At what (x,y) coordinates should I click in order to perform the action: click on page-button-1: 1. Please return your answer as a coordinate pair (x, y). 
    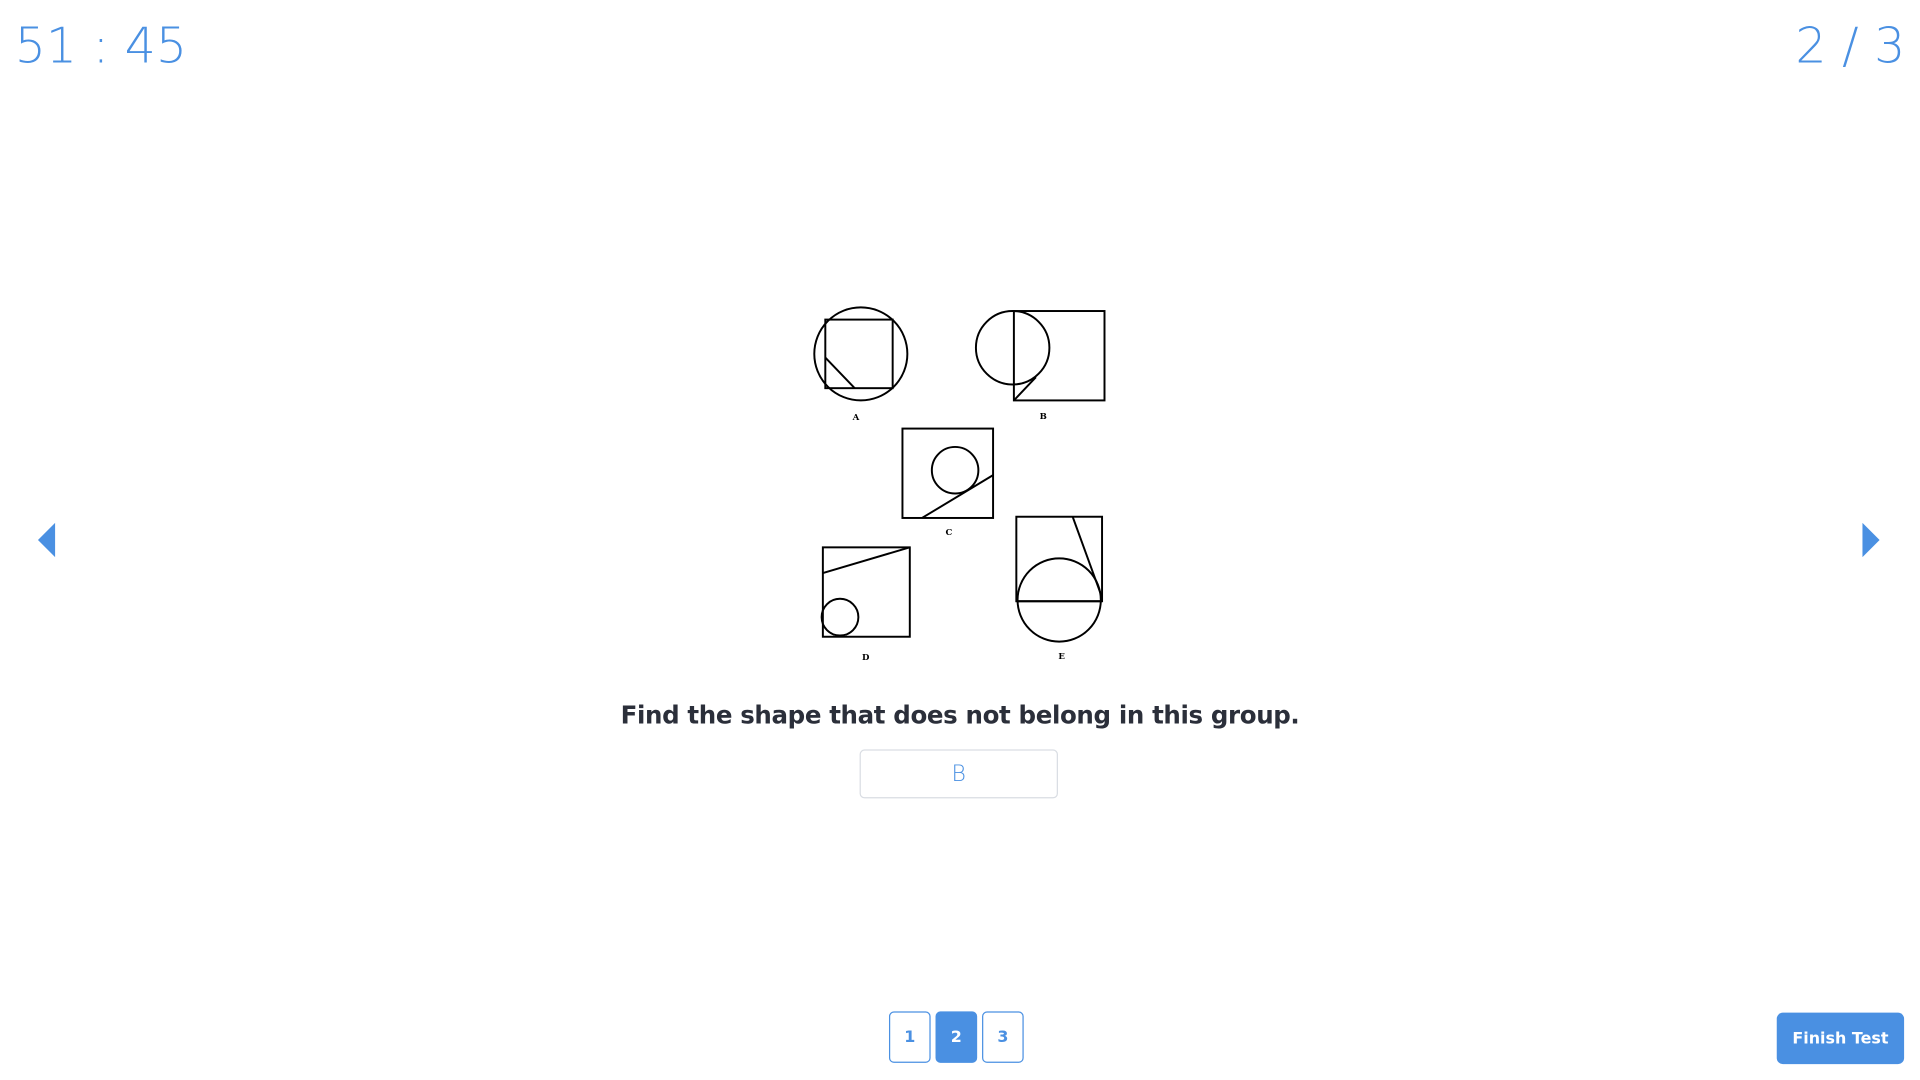
    Looking at the image, I should click on (909, 1037).